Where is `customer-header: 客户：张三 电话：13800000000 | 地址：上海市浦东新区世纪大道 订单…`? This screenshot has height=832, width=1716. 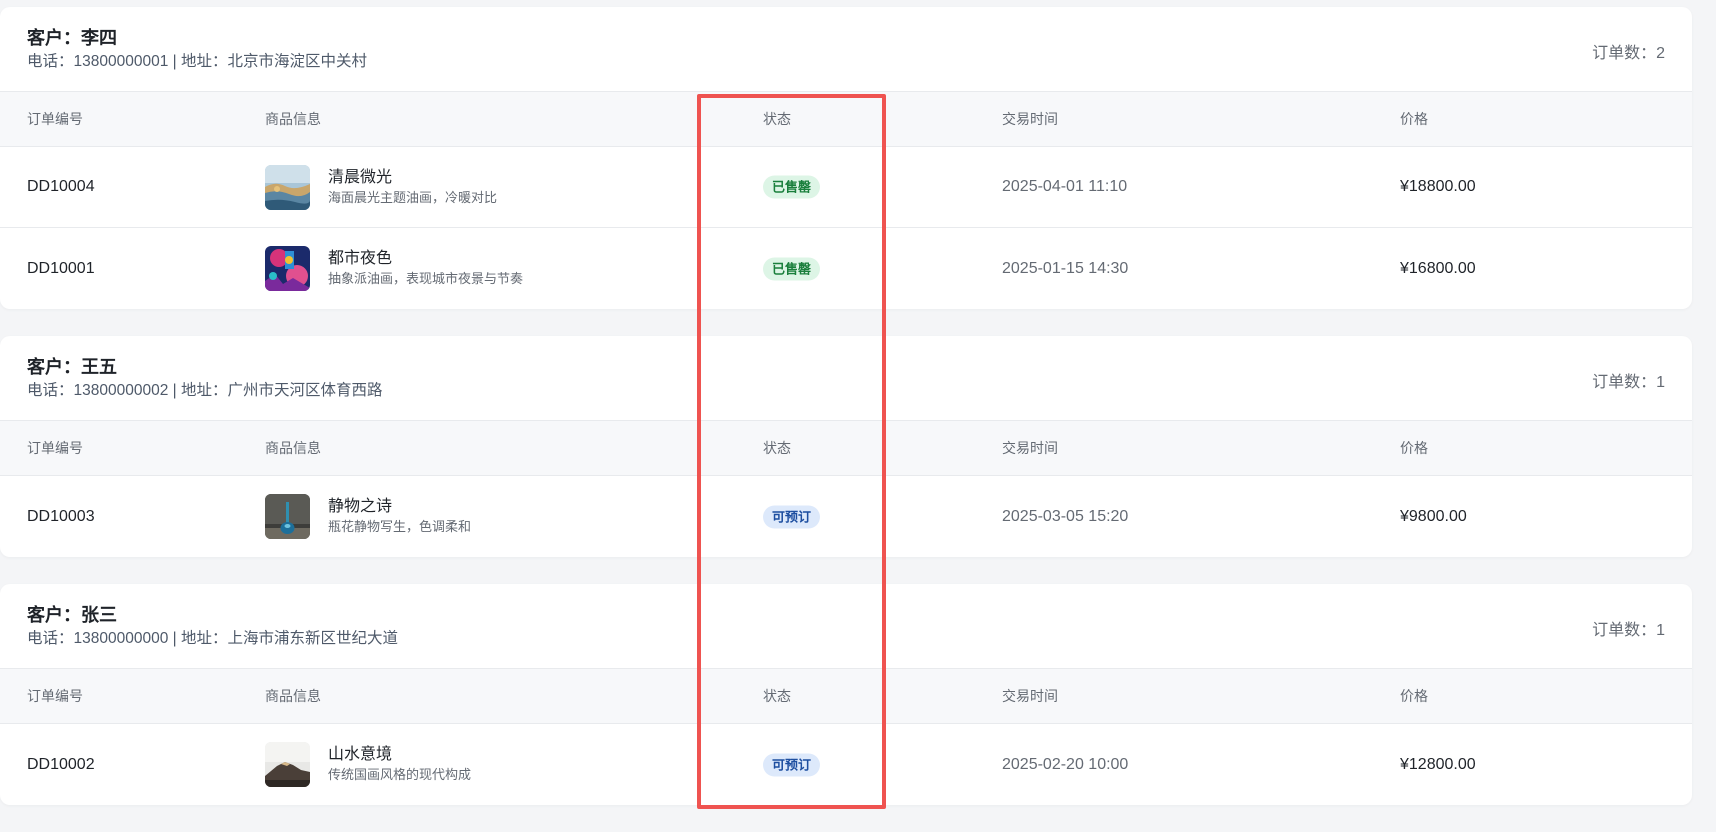
customer-header: 客户：张三 电话：13800000000 | 地址：上海市浦东新区世纪大道 订单… is located at coordinates (846, 626).